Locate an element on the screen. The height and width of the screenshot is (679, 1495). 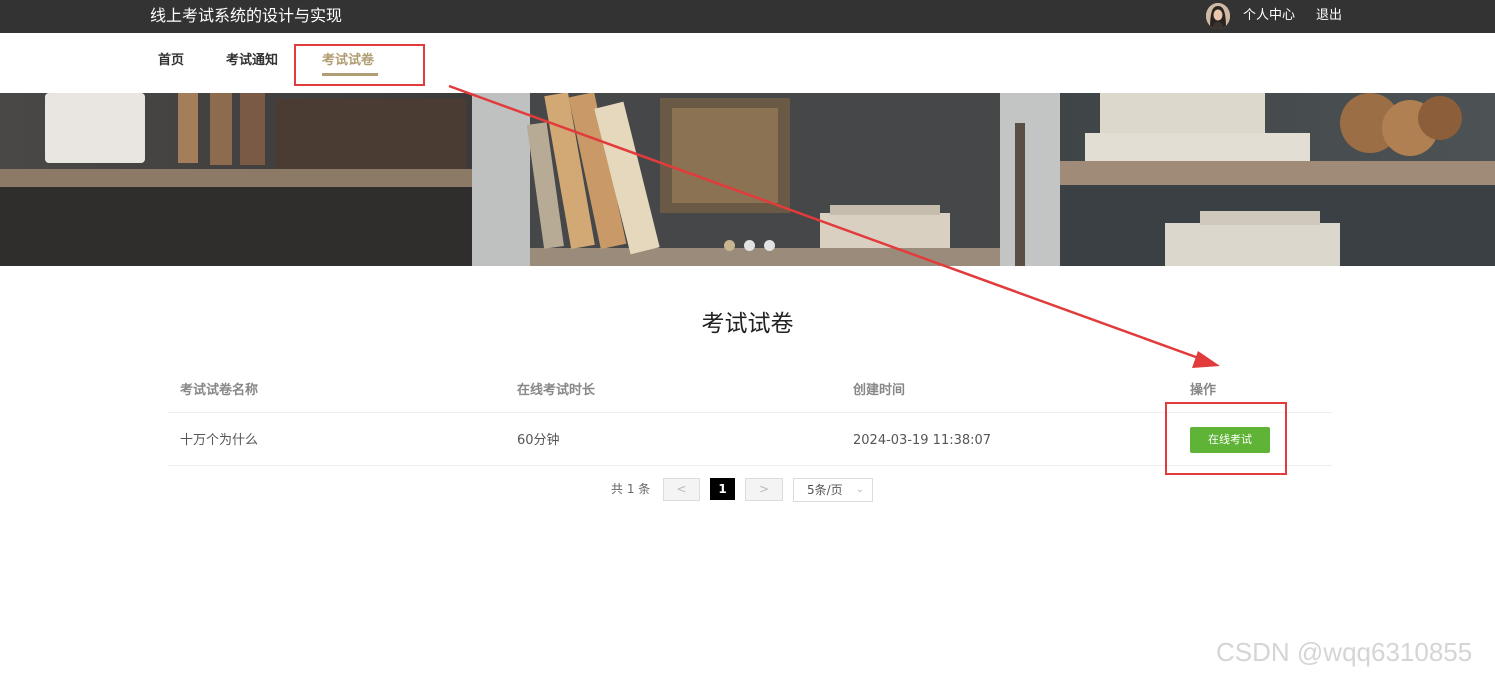
watermark: CSDN @wqq6310855 is located at coordinates (1344, 652).